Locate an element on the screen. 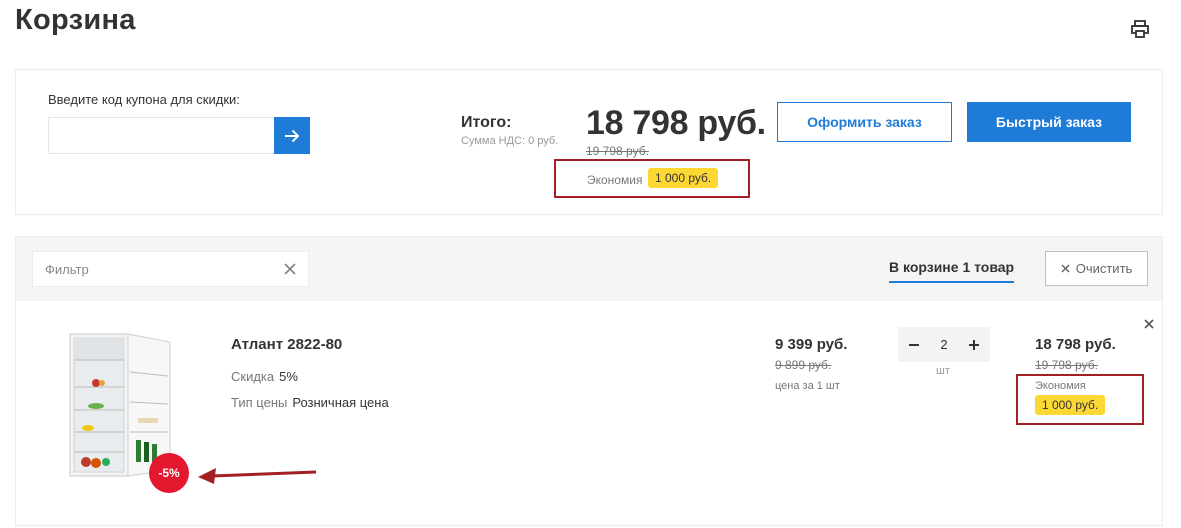 The image size is (1181, 528). line-old-price: 19 798 руб. is located at coordinates (1066, 365).